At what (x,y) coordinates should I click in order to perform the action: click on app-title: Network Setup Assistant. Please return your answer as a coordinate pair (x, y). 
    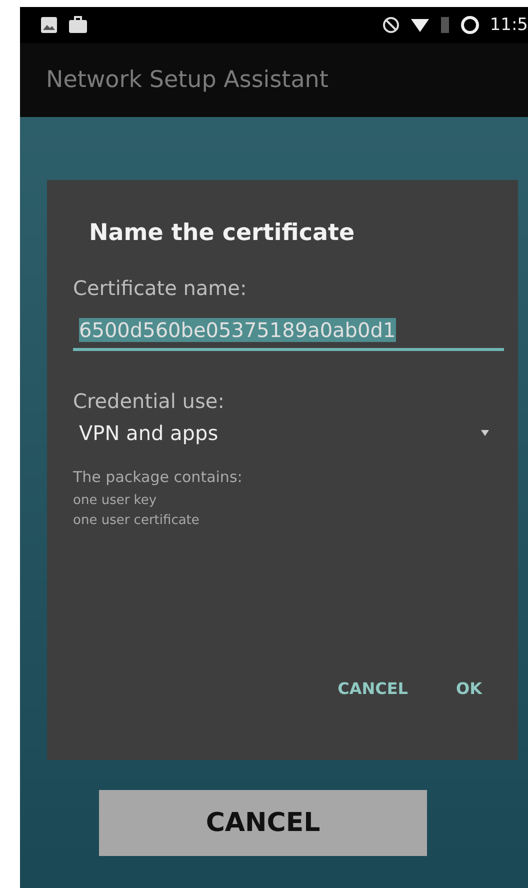
    Looking at the image, I should click on (187, 80).